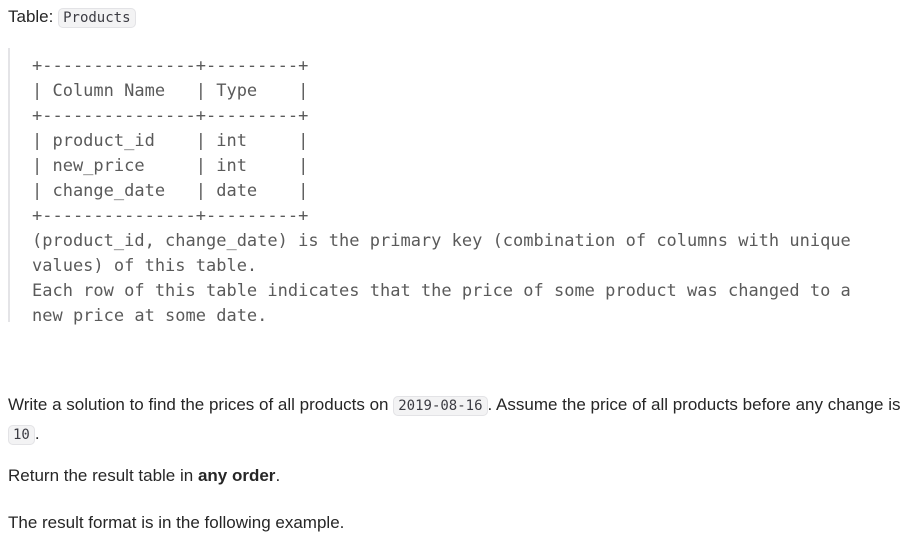 The height and width of the screenshot is (538, 921). What do you see at coordinates (97, 18) in the screenshot?
I see `table-name-code: Products` at bounding box center [97, 18].